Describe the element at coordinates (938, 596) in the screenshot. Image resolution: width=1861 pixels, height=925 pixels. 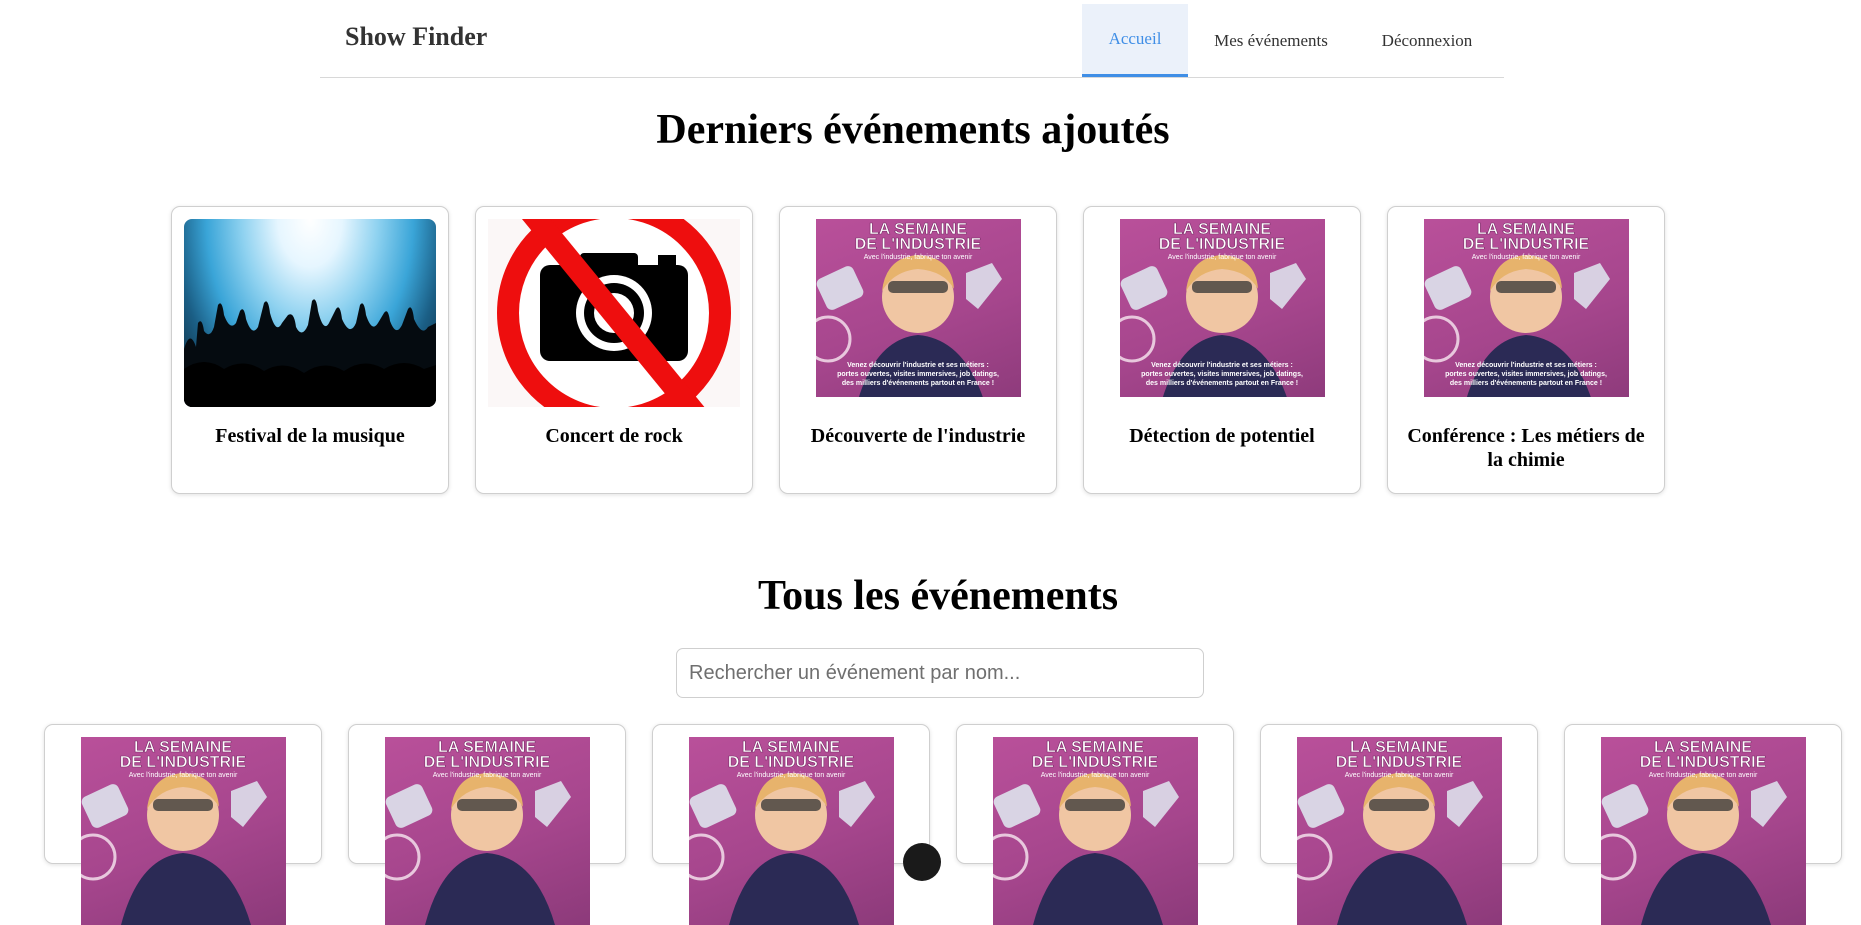
I see `all-events-heading: Tous les événements` at that location.